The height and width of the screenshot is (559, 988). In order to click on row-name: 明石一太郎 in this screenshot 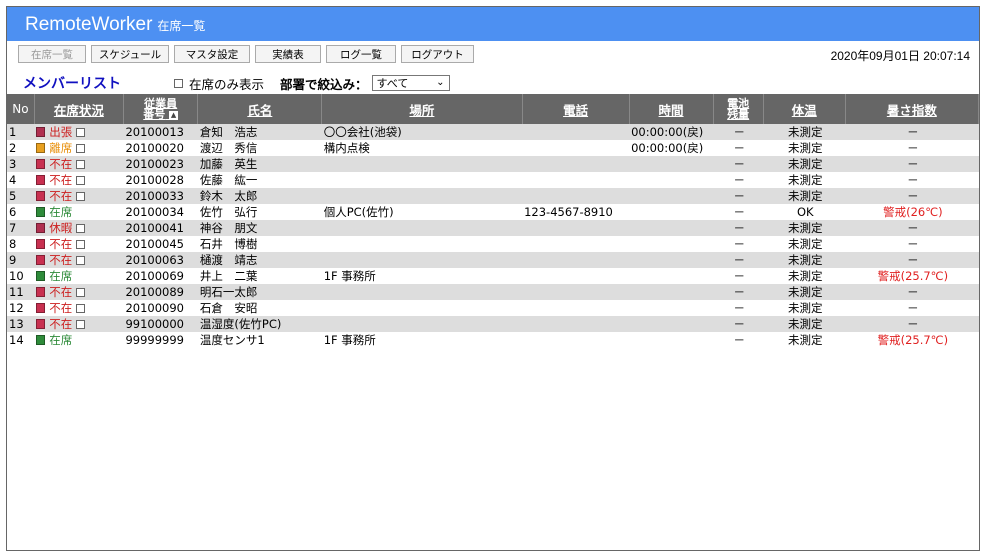, I will do `click(259, 292)`.